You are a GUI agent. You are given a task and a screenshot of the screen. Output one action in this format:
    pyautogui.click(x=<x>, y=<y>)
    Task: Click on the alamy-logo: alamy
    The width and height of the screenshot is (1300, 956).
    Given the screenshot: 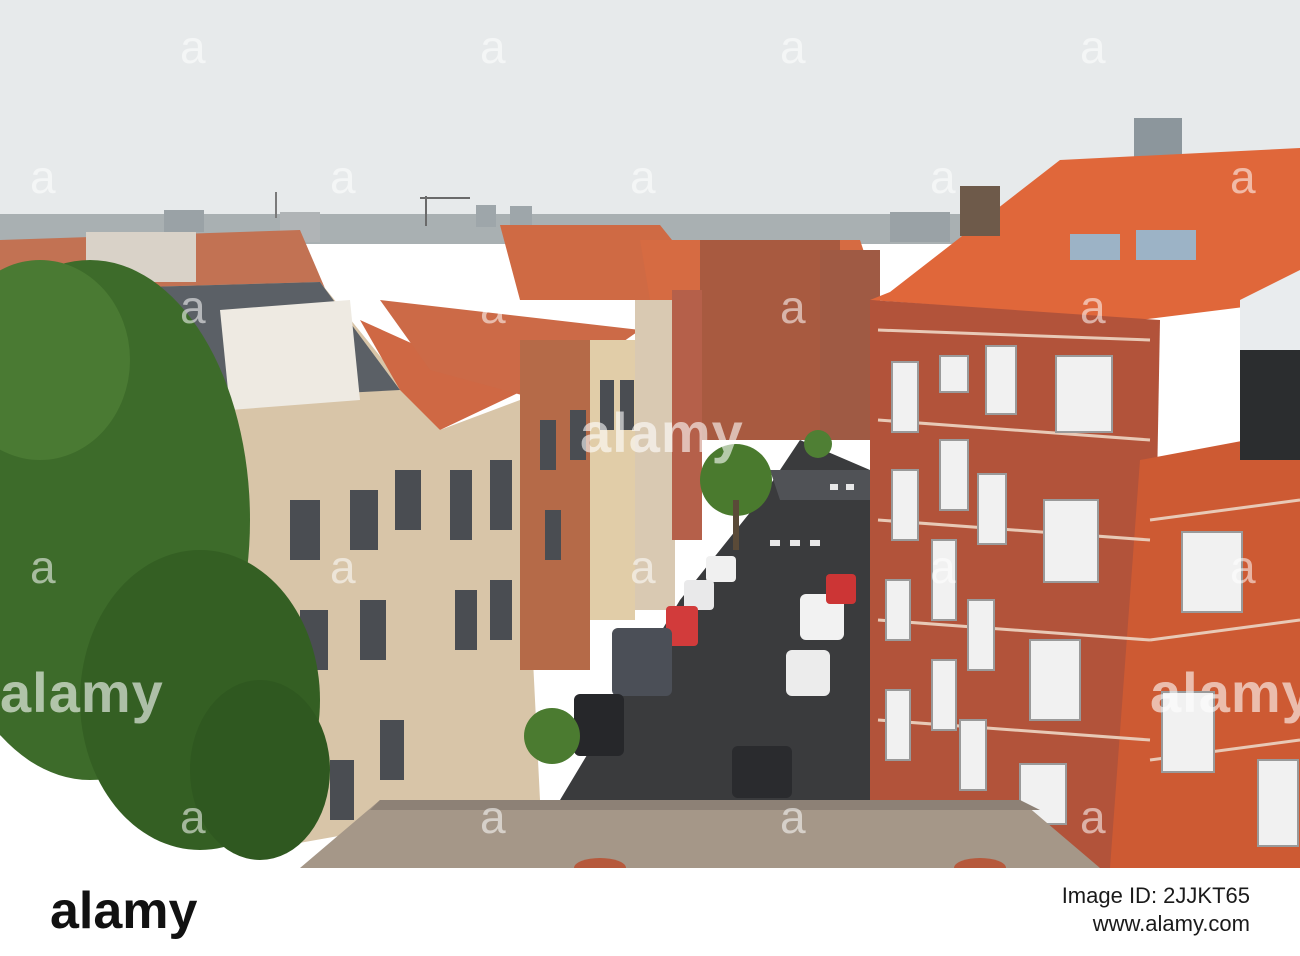 What is the action you would take?
    pyautogui.click(x=124, y=911)
    